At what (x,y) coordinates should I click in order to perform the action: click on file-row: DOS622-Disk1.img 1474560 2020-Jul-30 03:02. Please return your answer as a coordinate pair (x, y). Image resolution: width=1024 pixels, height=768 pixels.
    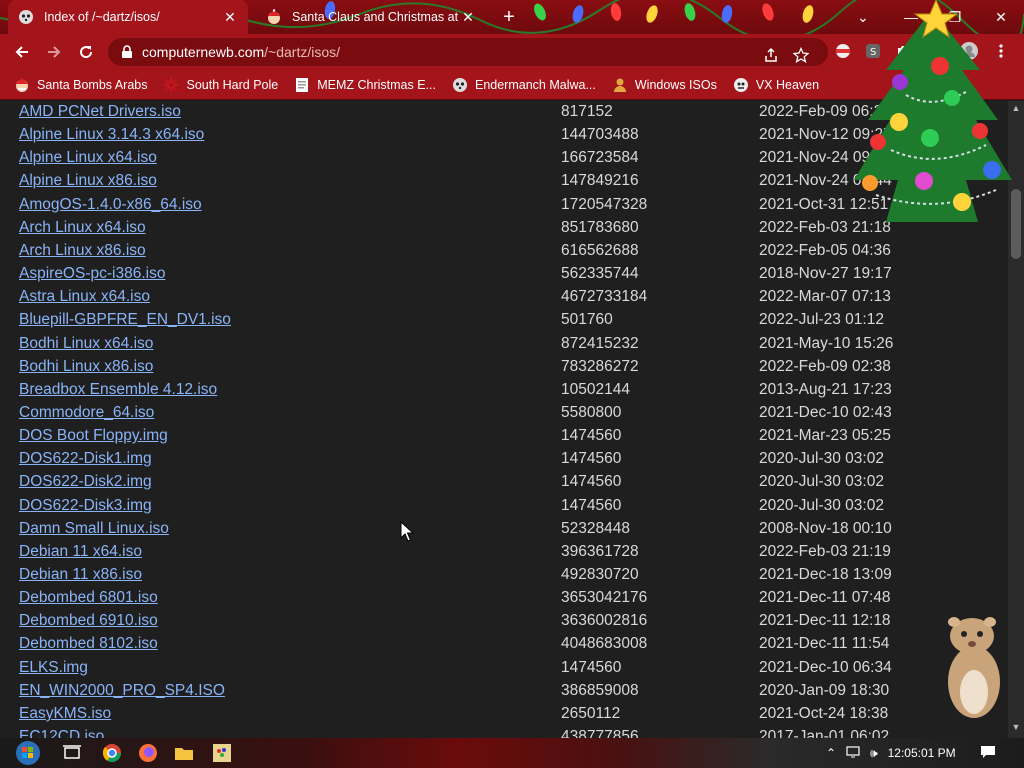
    Looking at the image, I should click on (506, 461).